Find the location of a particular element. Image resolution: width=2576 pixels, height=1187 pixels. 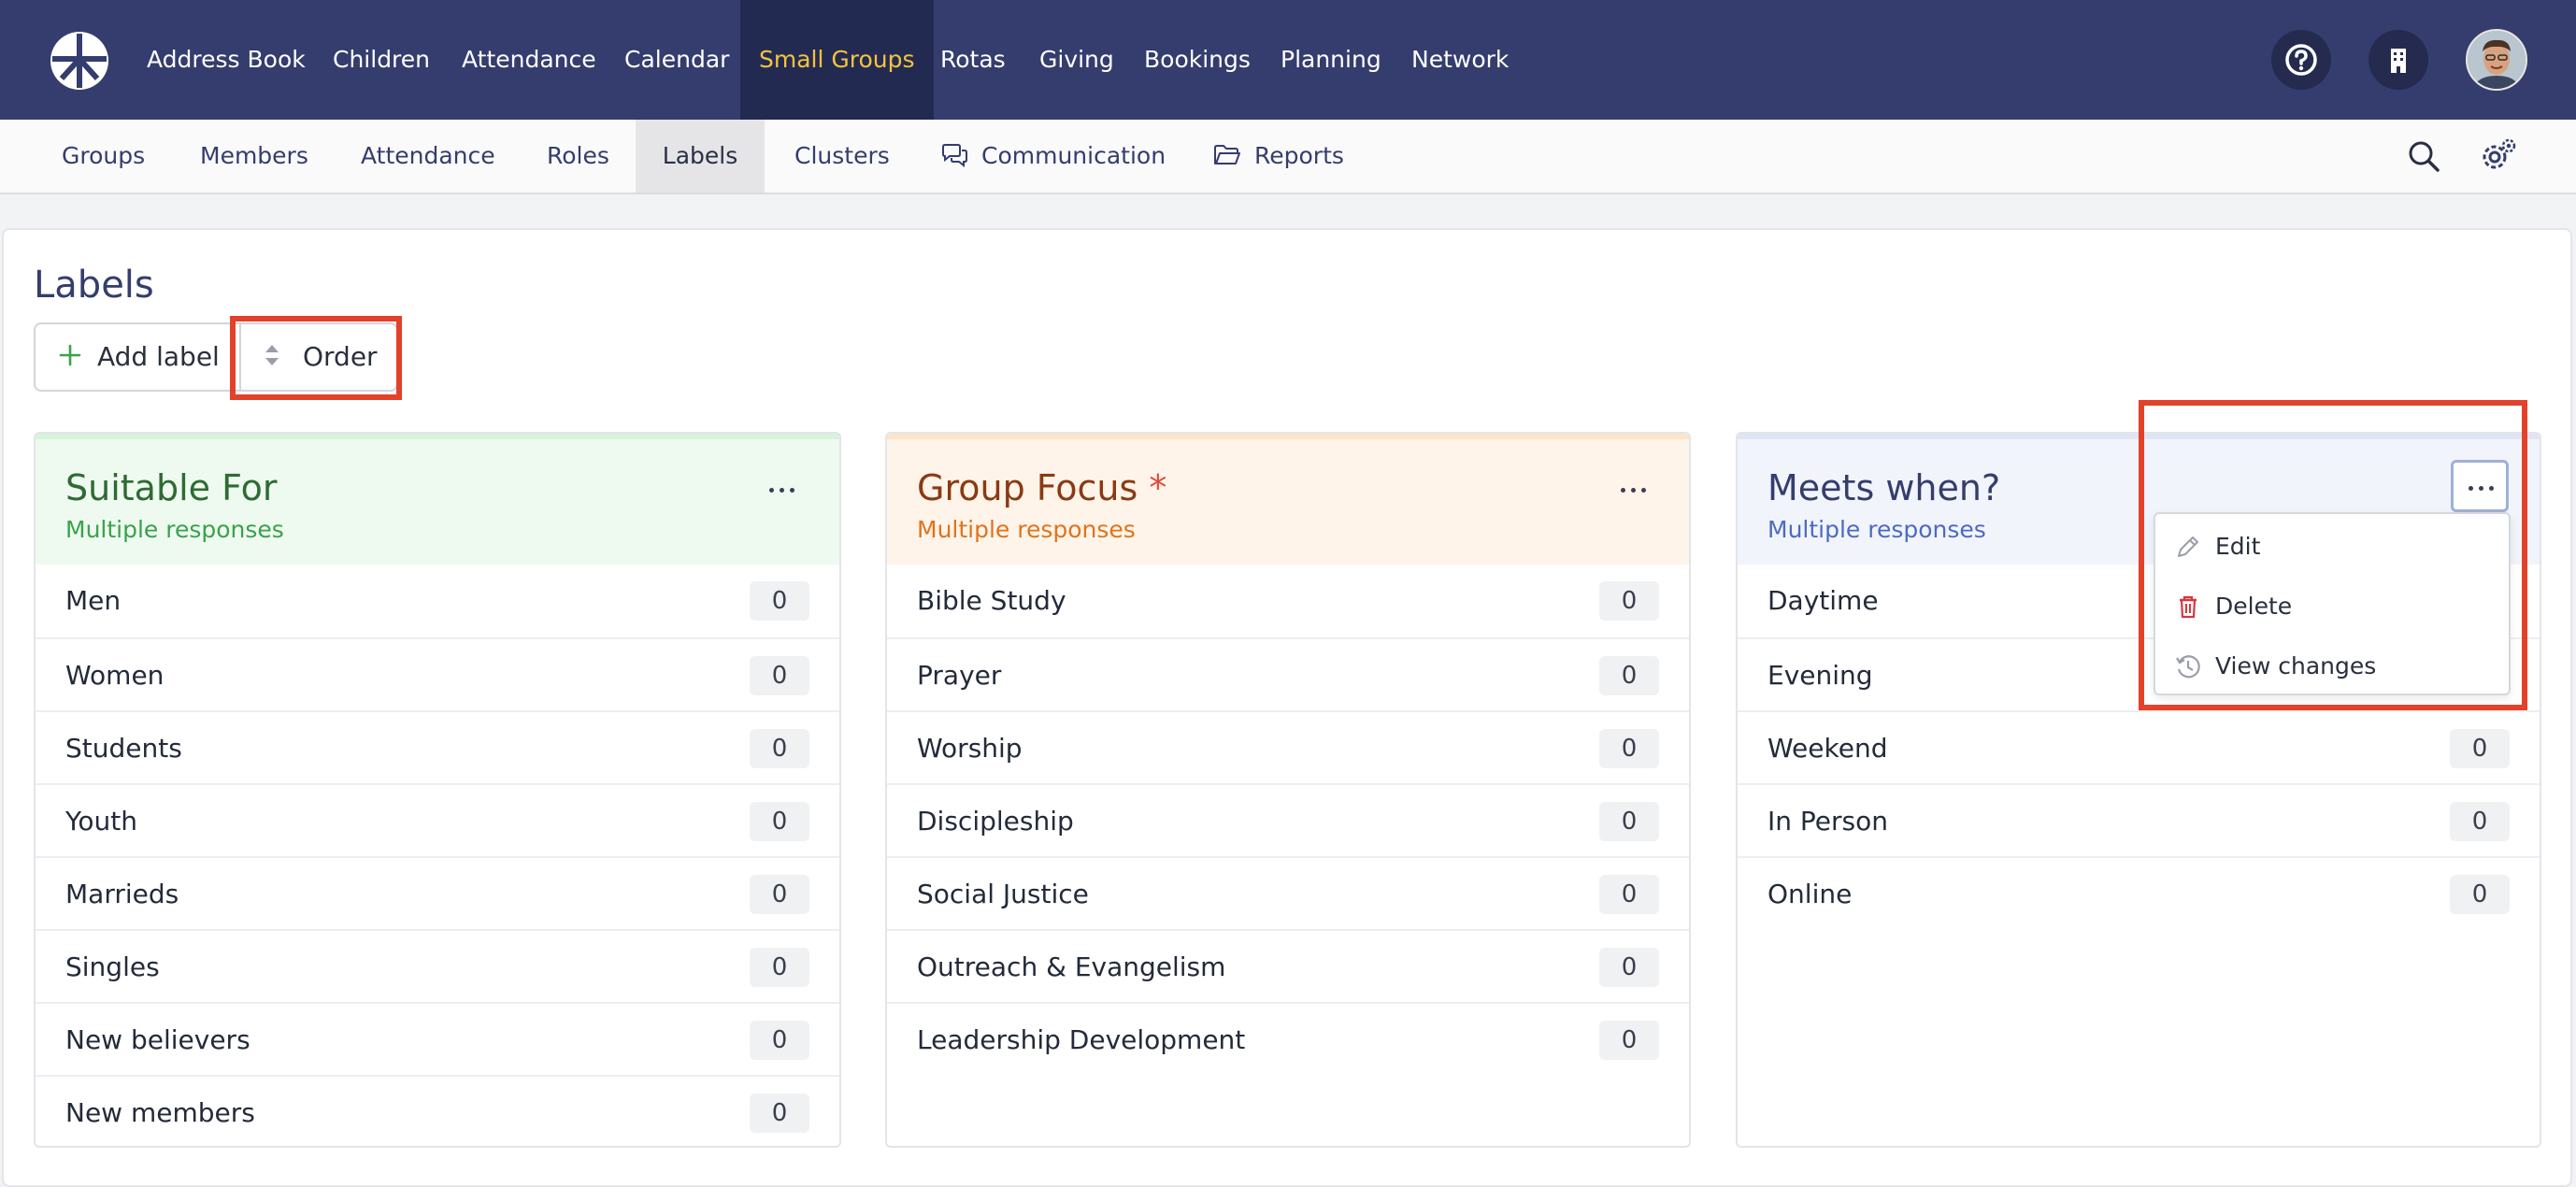

tab-members: Members is located at coordinates (254, 156).